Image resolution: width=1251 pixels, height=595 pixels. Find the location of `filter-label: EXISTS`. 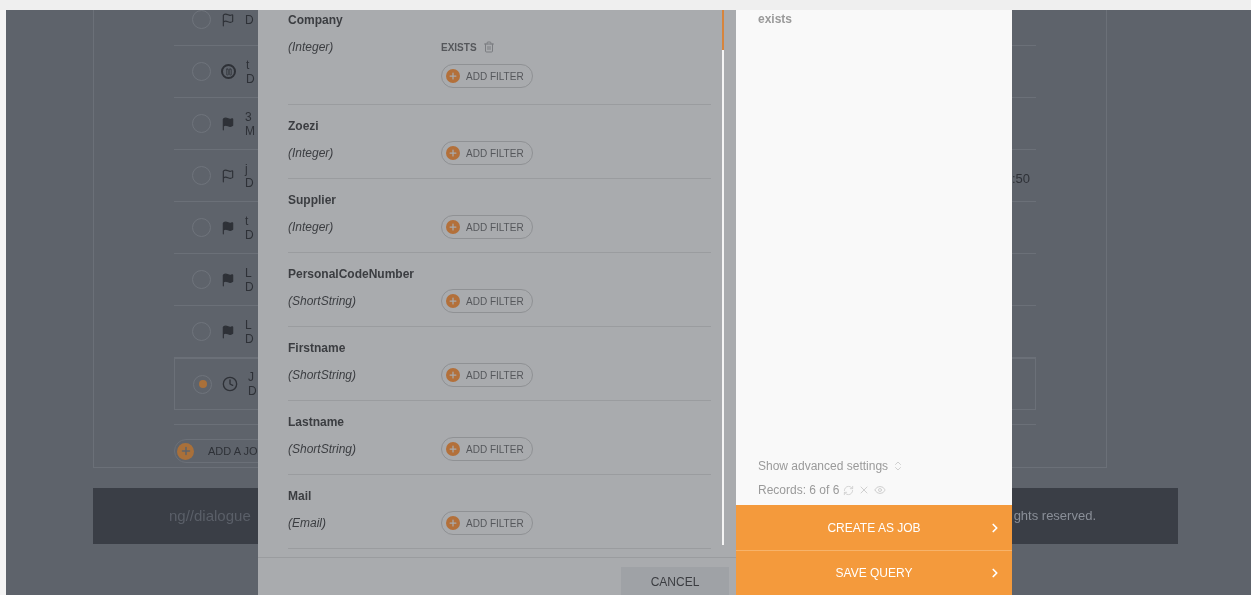

filter-label: EXISTS is located at coordinates (459, 47).